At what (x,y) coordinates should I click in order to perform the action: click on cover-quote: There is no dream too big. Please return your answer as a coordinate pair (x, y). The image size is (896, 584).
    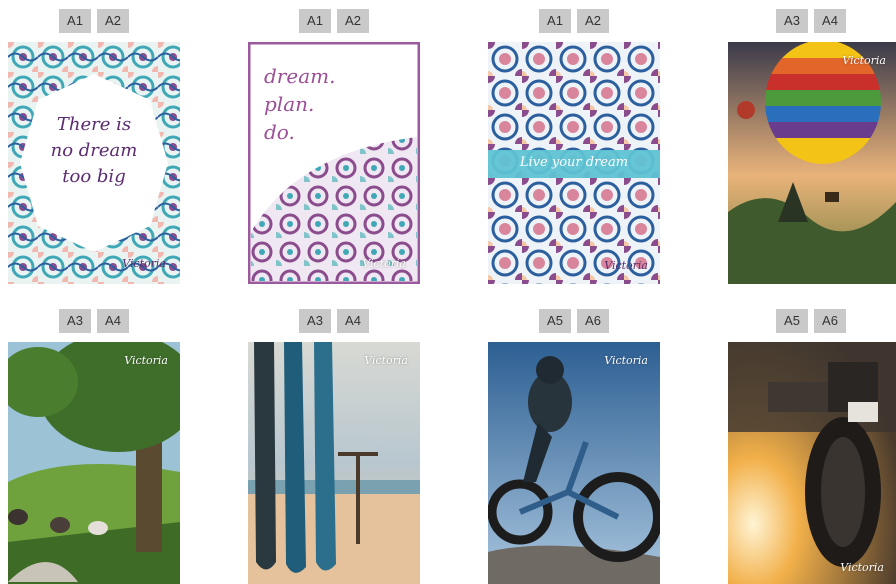
    Looking at the image, I should click on (94, 150).